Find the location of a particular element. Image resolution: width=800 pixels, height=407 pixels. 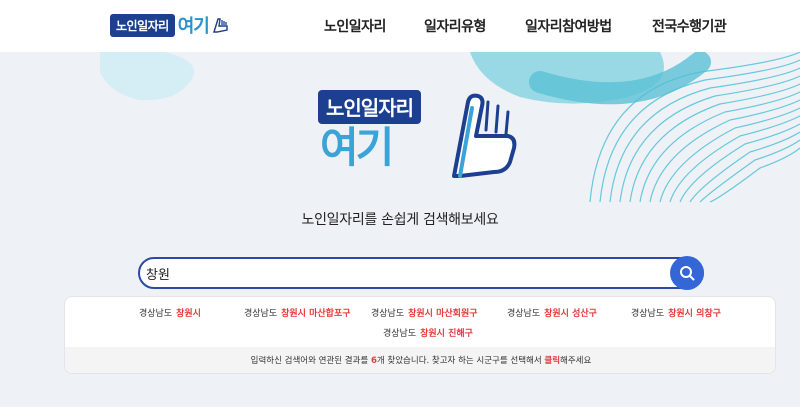

hero-logo-bottom: 여기 is located at coordinates (357, 147).